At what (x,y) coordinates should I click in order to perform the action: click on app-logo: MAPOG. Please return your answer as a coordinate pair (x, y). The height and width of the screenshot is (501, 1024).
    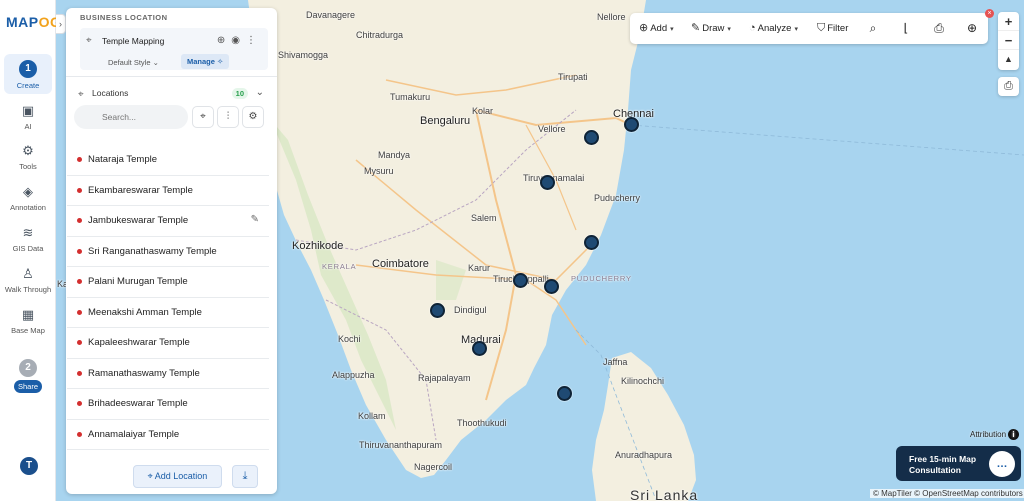
    Looking at the image, I should click on (33, 22).